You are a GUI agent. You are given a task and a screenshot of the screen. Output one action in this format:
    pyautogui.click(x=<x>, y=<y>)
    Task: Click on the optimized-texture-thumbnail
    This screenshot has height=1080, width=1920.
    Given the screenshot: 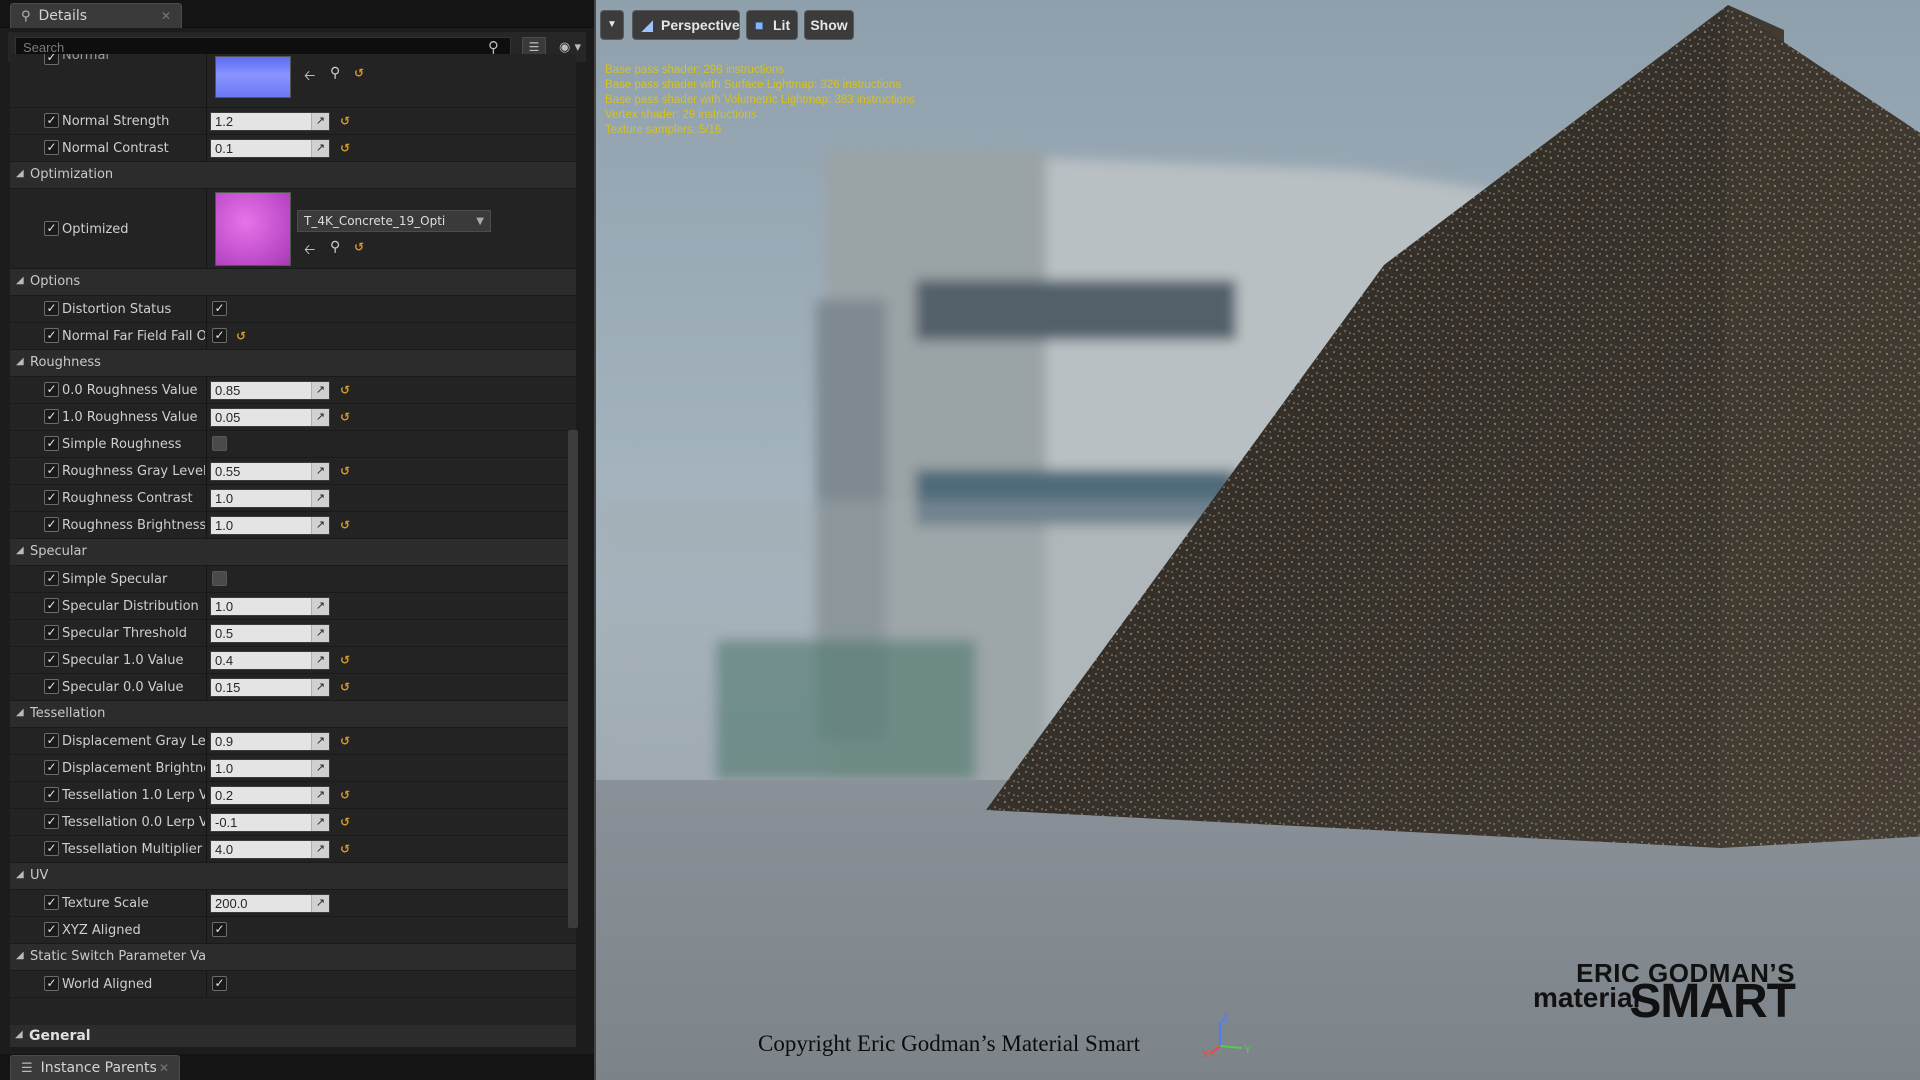 What is the action you would take?
    pyautogui.click(x=253, y=229)
    